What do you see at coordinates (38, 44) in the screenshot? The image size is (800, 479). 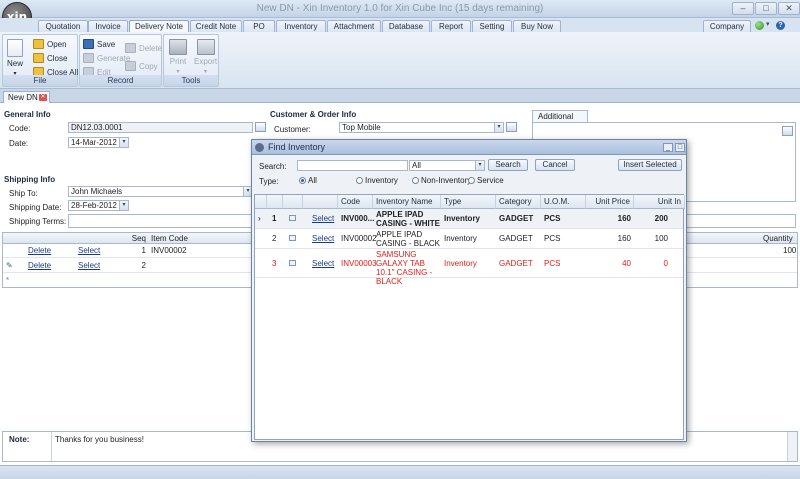 I see `folder-icon` at bounding box center [38, 44].